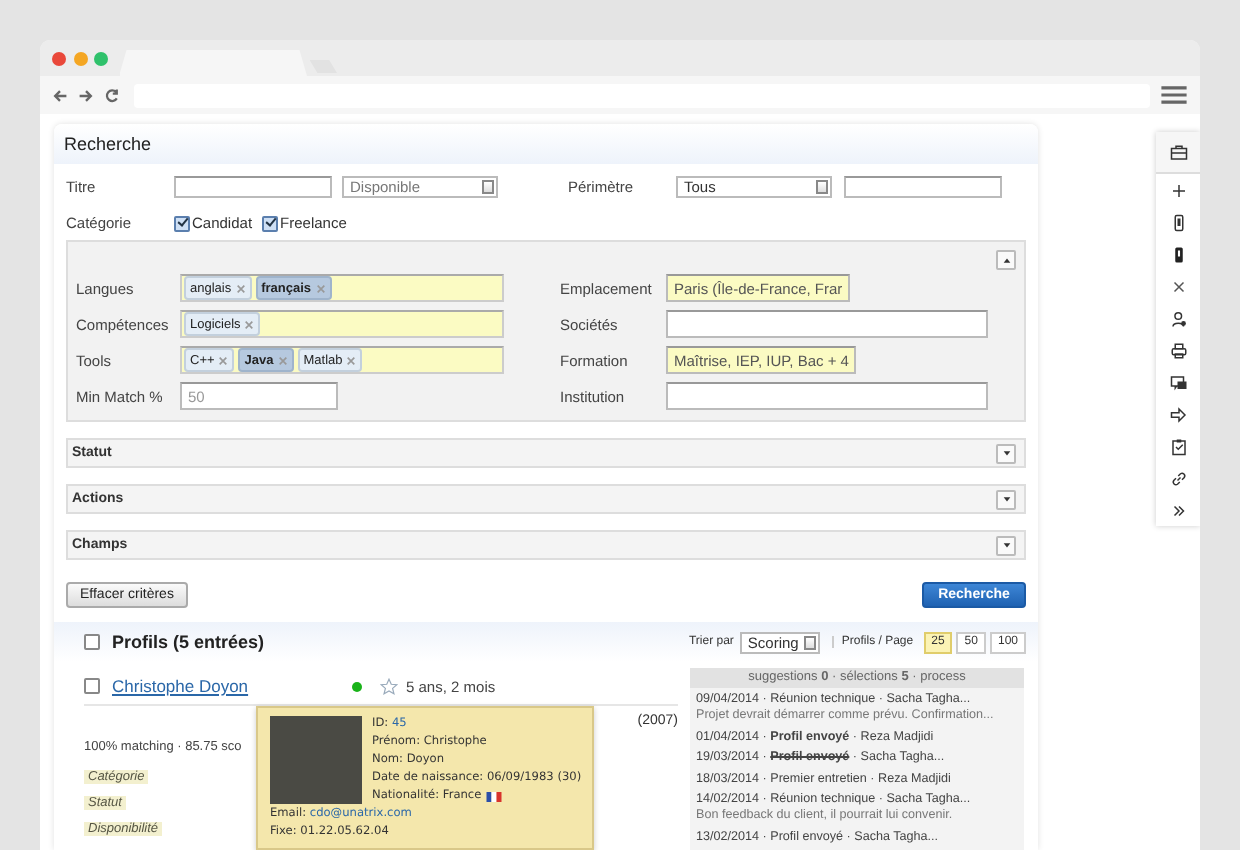  What do you see at coordinates (1178, 318) in the screenshot?
I see `add-user-icon` at bounding box center [1178, 318].